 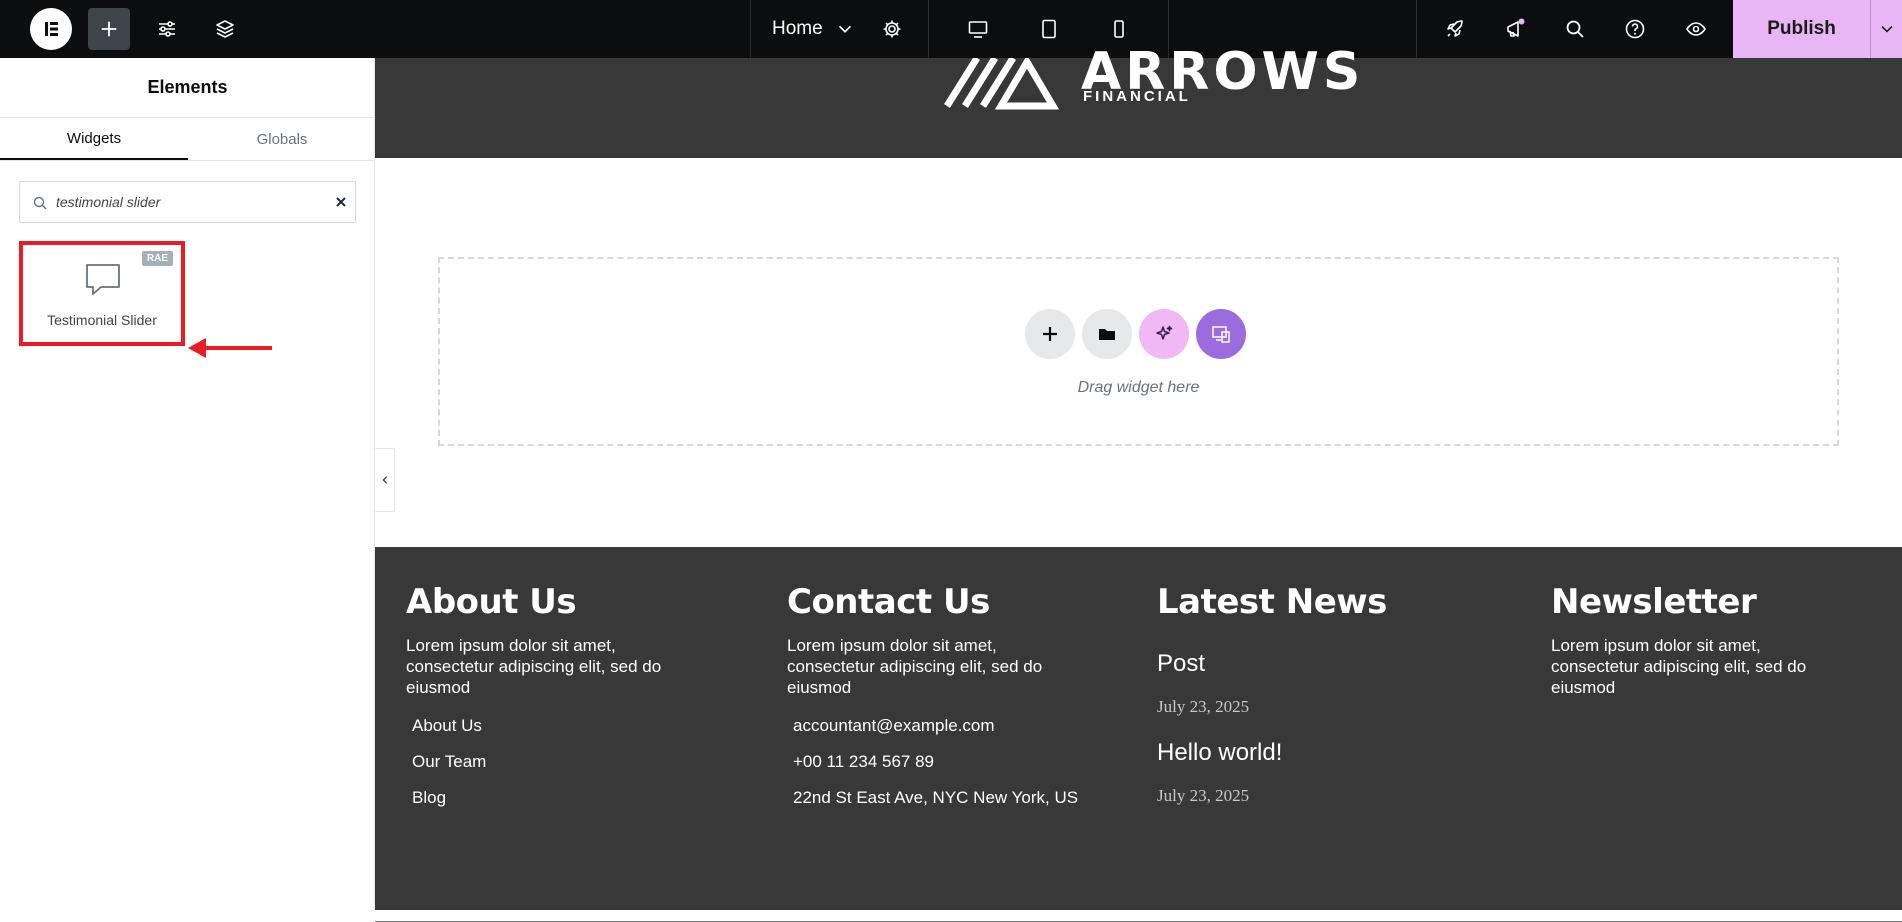 I want to click on help-icon, so click(x=1635, y=29).